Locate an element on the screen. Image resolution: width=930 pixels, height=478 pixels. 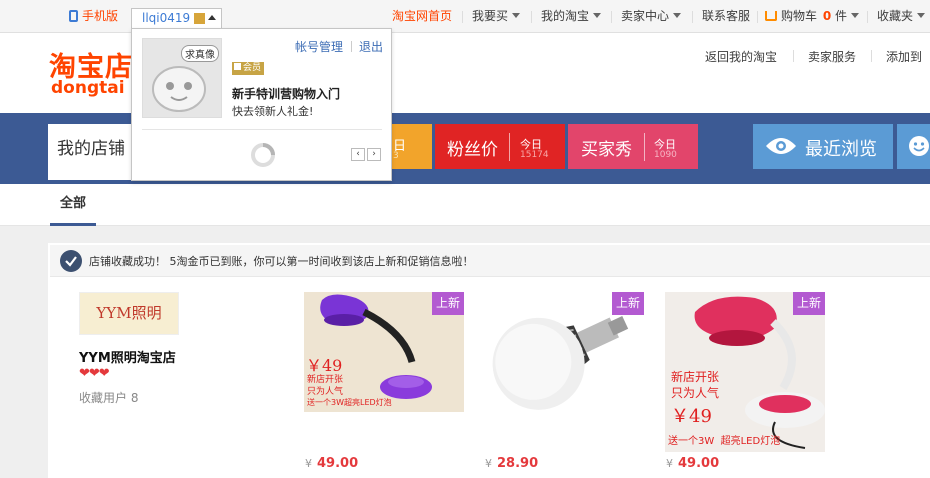
add-to-link: 添加到 is located at coordinates (904, 56).